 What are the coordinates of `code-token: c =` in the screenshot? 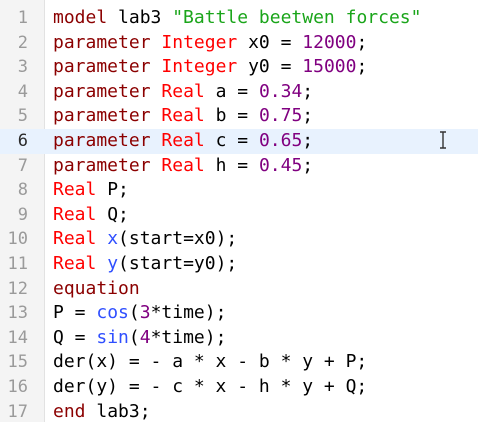 It's located at (232, 140).